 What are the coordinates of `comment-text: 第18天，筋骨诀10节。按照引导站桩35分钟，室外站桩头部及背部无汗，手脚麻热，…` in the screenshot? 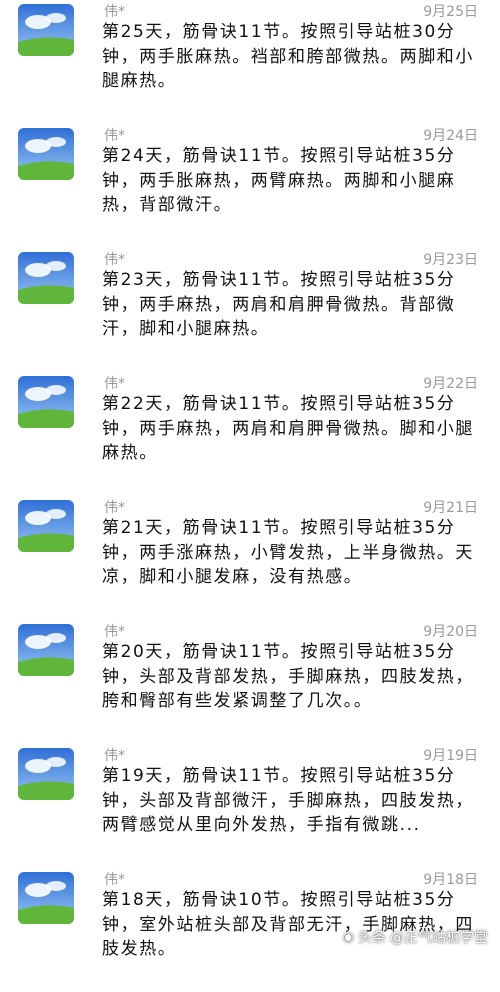 It's located at (288, 924).